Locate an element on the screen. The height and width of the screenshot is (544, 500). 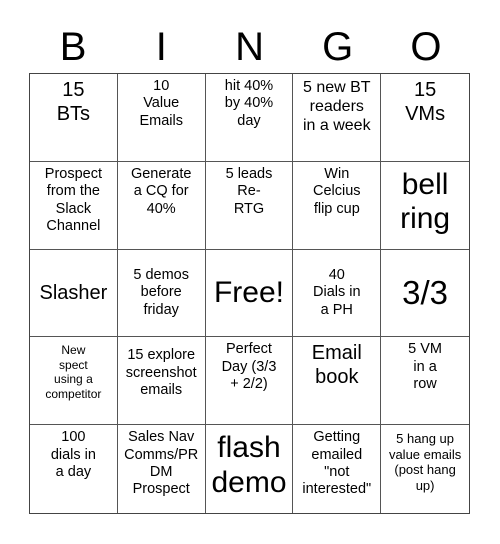
bingo-cell: 40 Dials in a PH is located at coordinates (337, 293).